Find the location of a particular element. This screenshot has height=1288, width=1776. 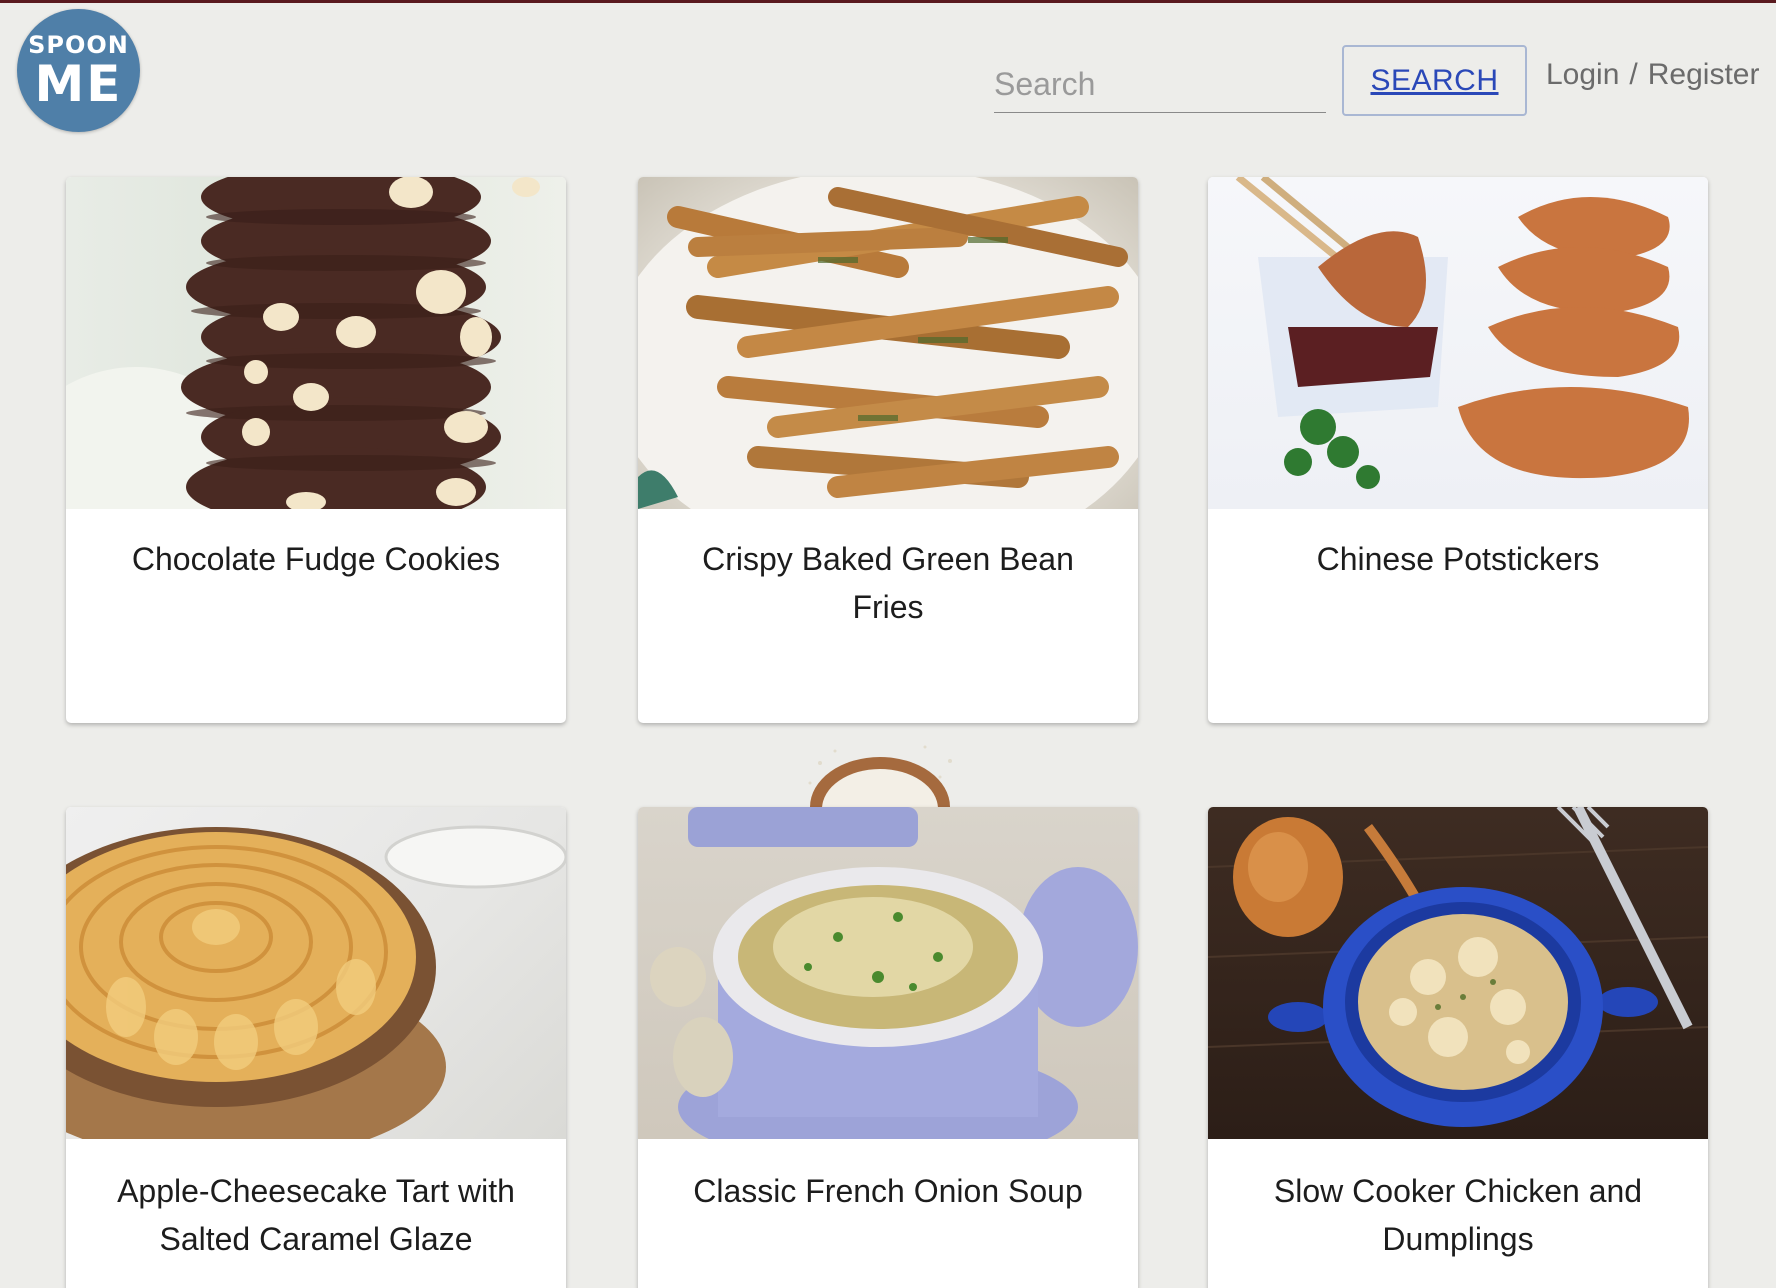

apple-tart-photo is located at coordinates (316, 973).